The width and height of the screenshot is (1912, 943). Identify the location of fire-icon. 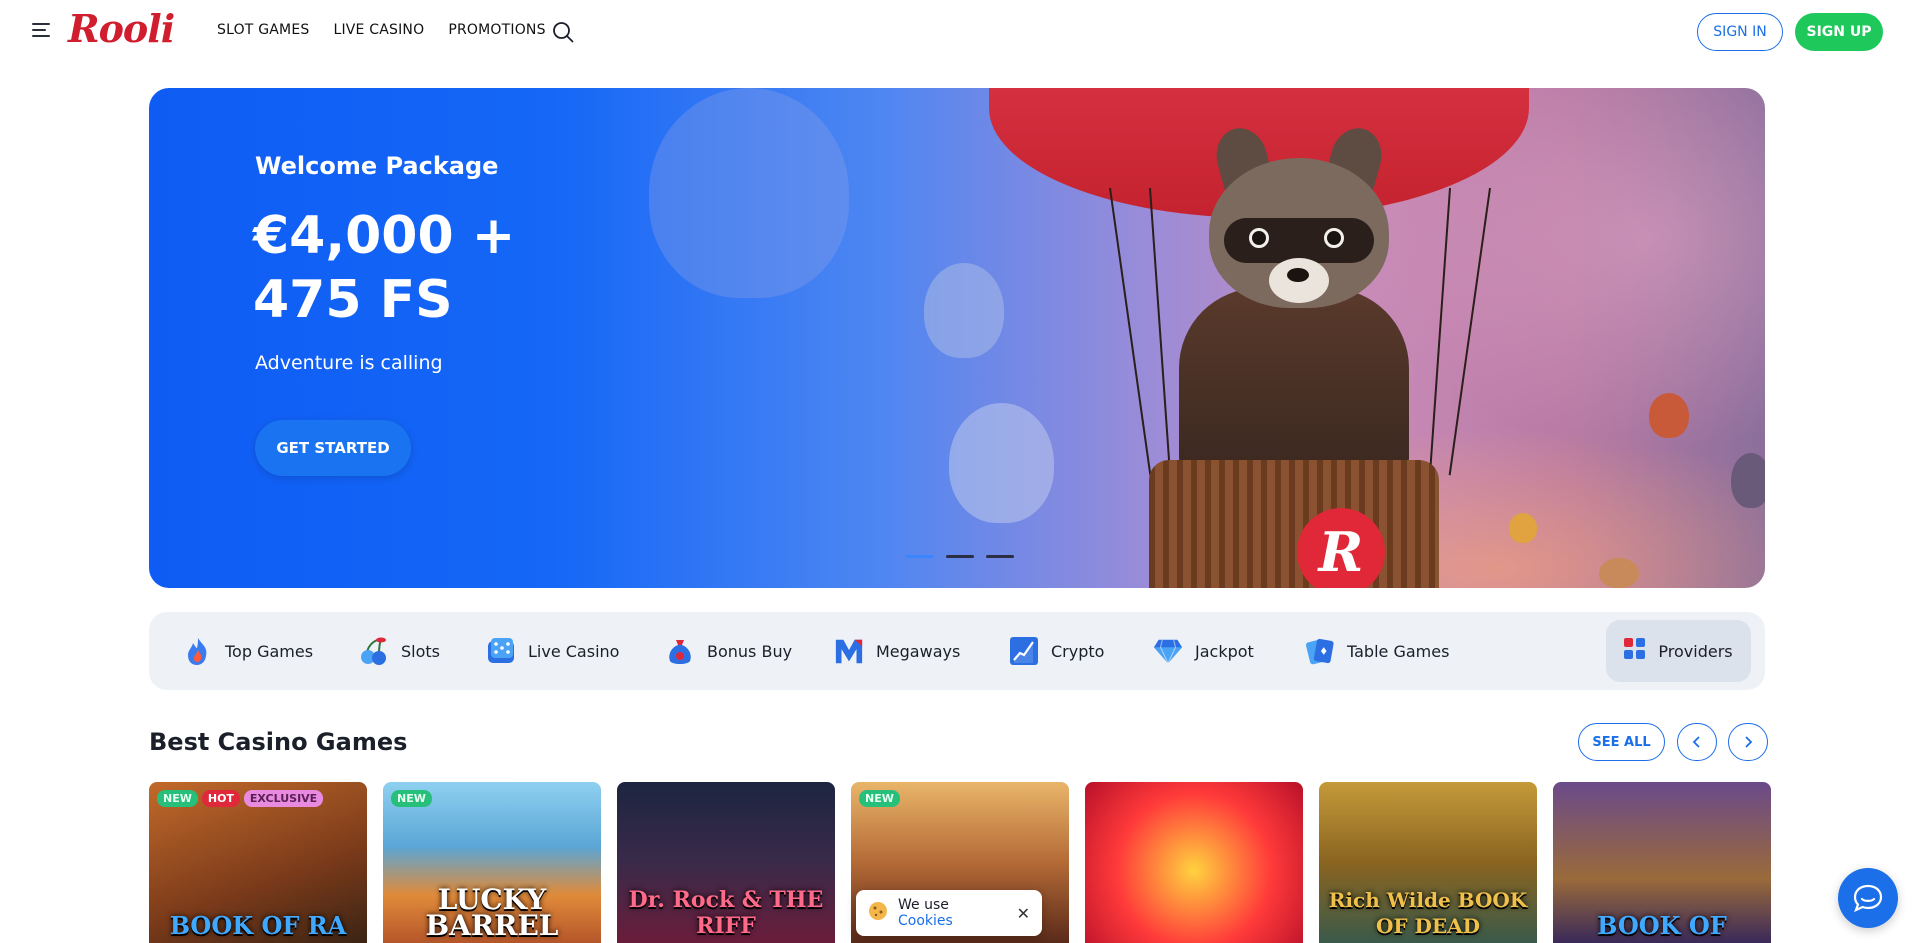
(198, 651).